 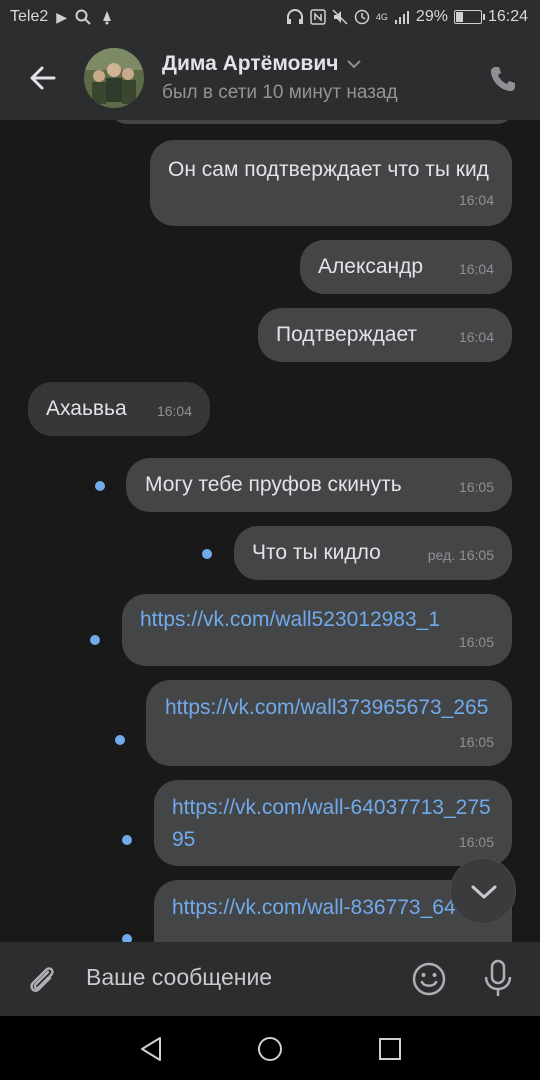 I want to click on signal-icon, so click(x=401, y=17).